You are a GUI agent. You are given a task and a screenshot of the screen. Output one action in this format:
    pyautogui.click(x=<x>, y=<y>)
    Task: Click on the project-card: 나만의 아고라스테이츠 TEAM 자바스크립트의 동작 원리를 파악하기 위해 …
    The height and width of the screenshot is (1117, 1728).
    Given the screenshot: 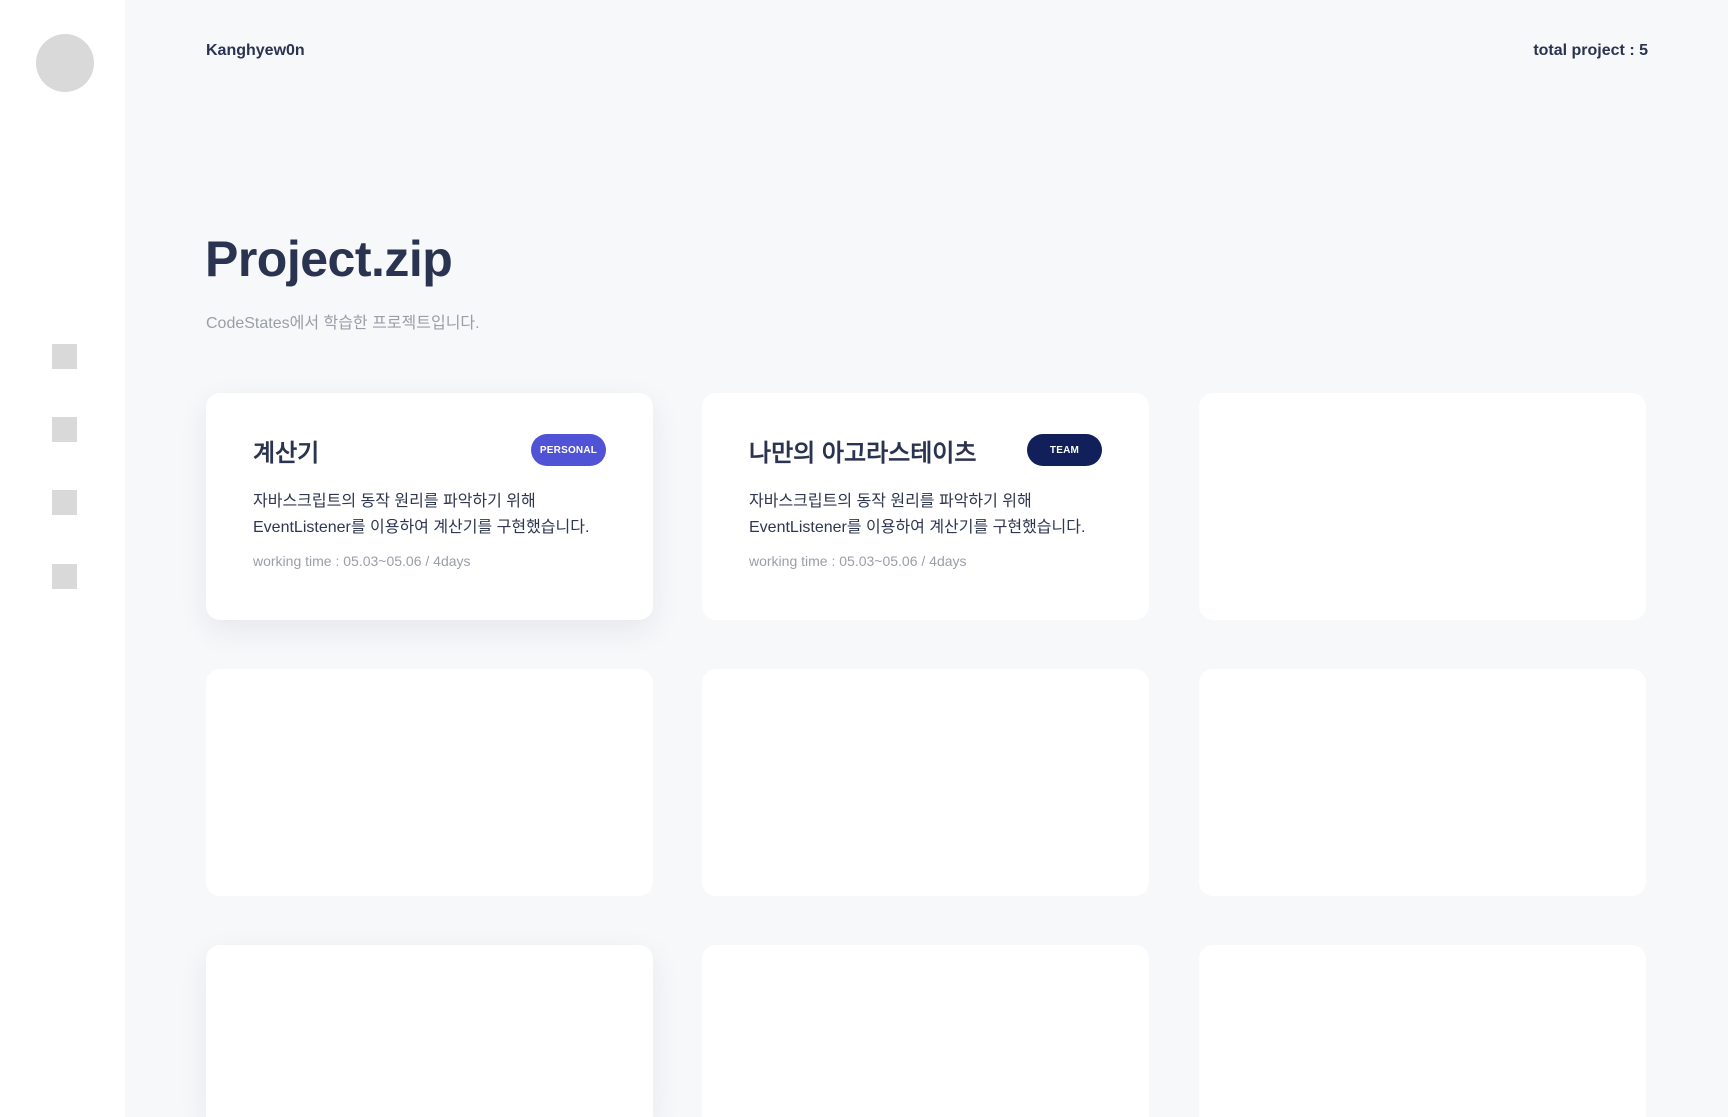 What is the action you would take?
    pyautogui.click(x=925, y=506)
    